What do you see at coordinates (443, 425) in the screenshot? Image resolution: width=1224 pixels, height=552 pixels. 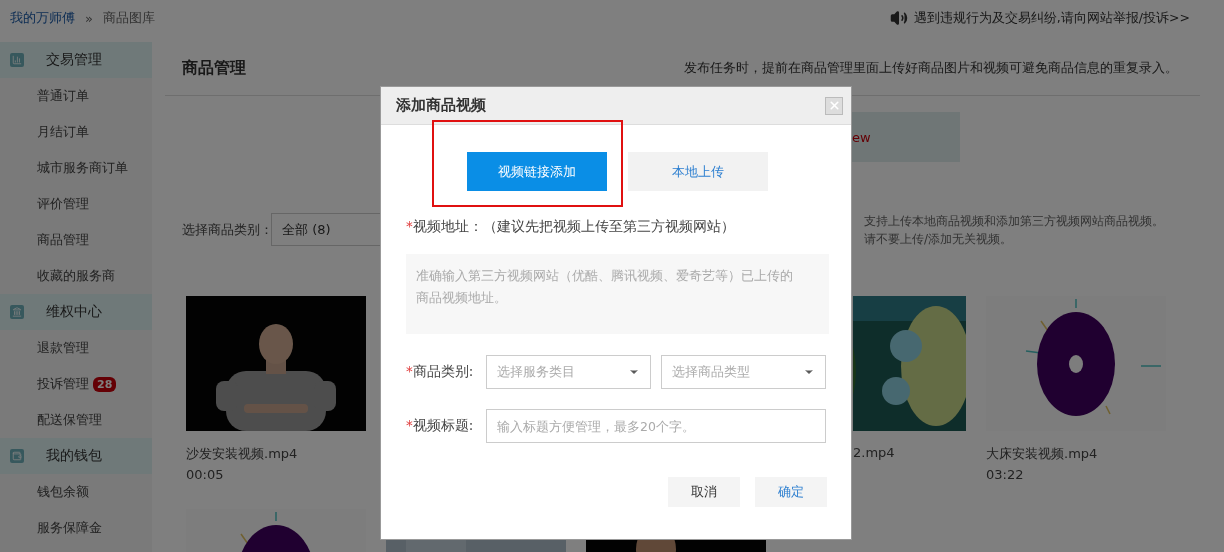 I see `field-label: 视频标题:` at bounding box center [443, 425].